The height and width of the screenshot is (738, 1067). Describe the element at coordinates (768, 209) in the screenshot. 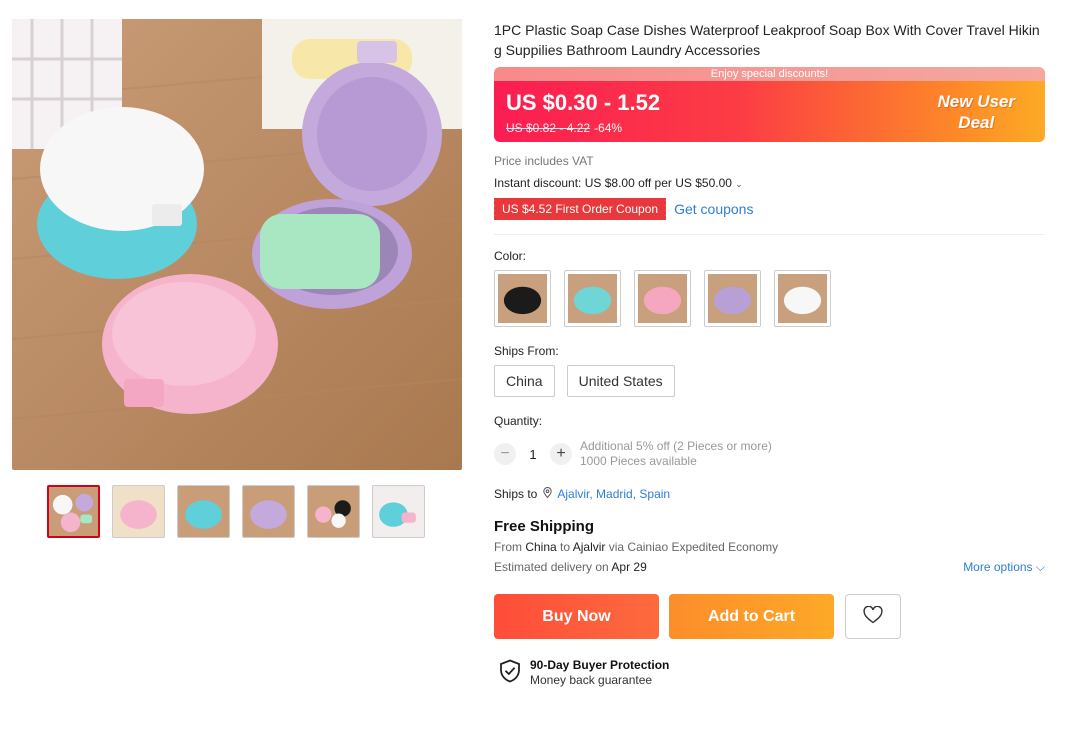

I see `coupon-row: US $4.52 First Order Coupon Get coupons` at that location.